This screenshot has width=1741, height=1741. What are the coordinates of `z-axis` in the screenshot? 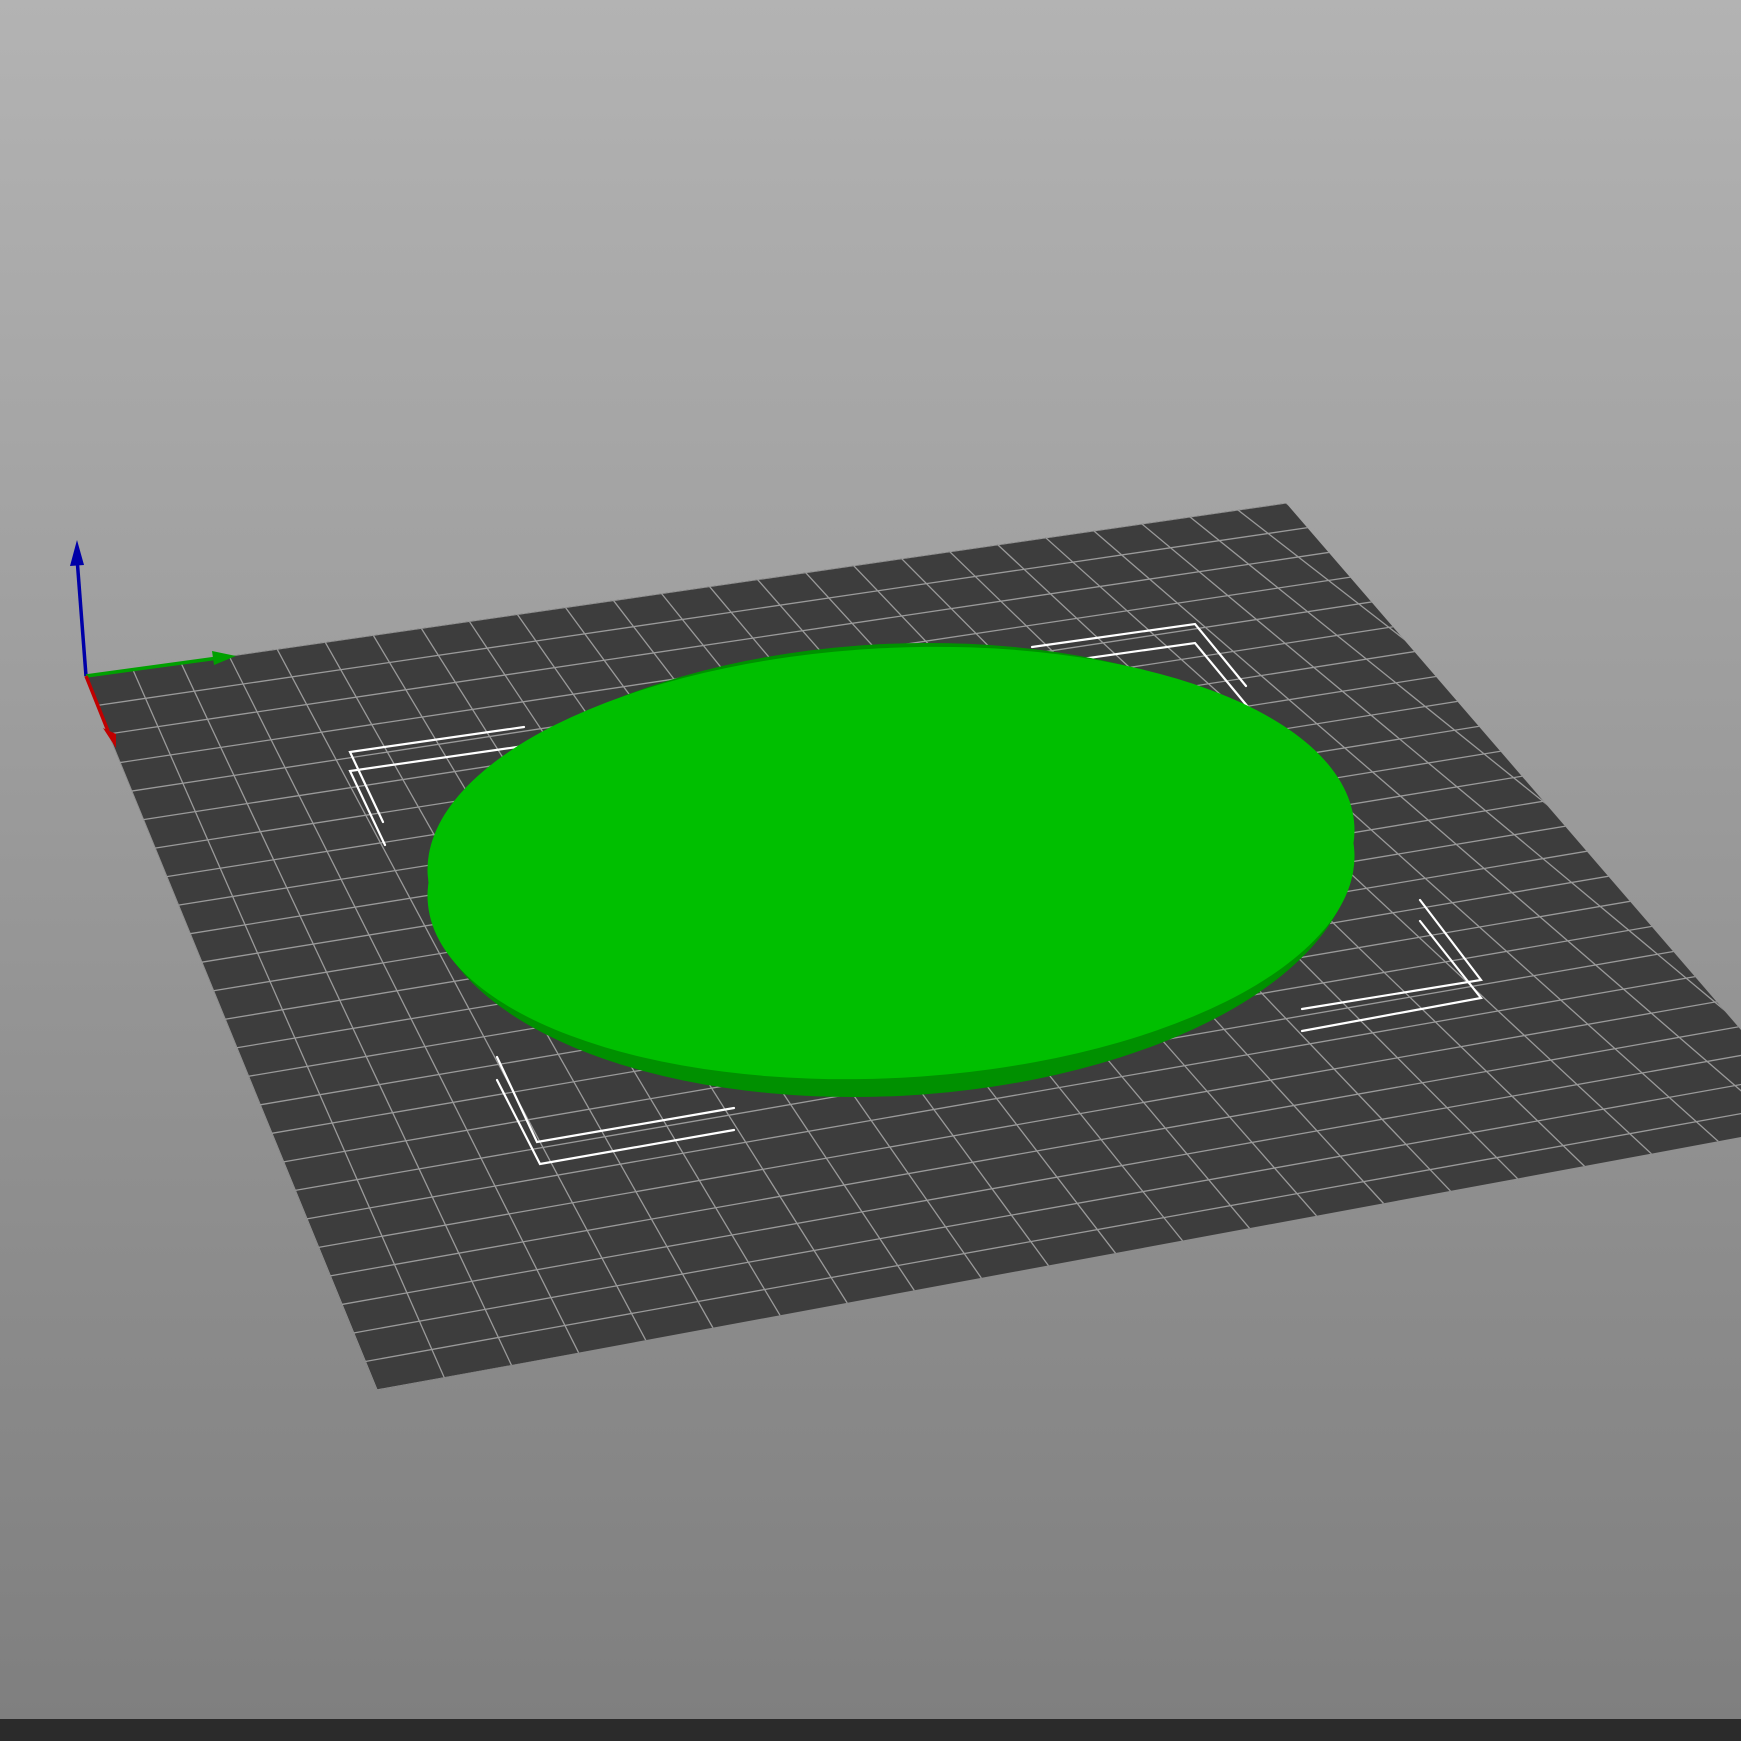 It's located at (79, 608).